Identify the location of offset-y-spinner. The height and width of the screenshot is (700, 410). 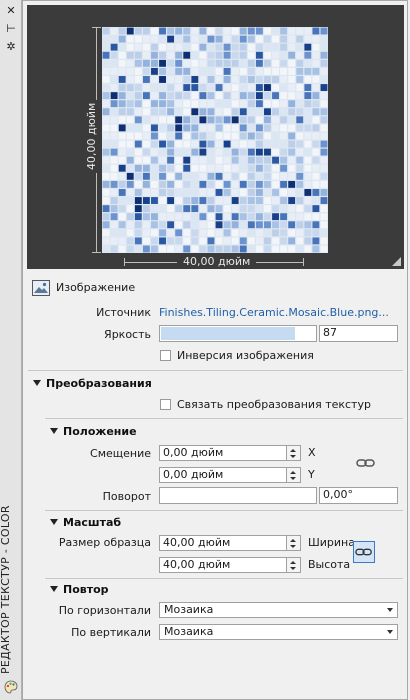
(294, 475).